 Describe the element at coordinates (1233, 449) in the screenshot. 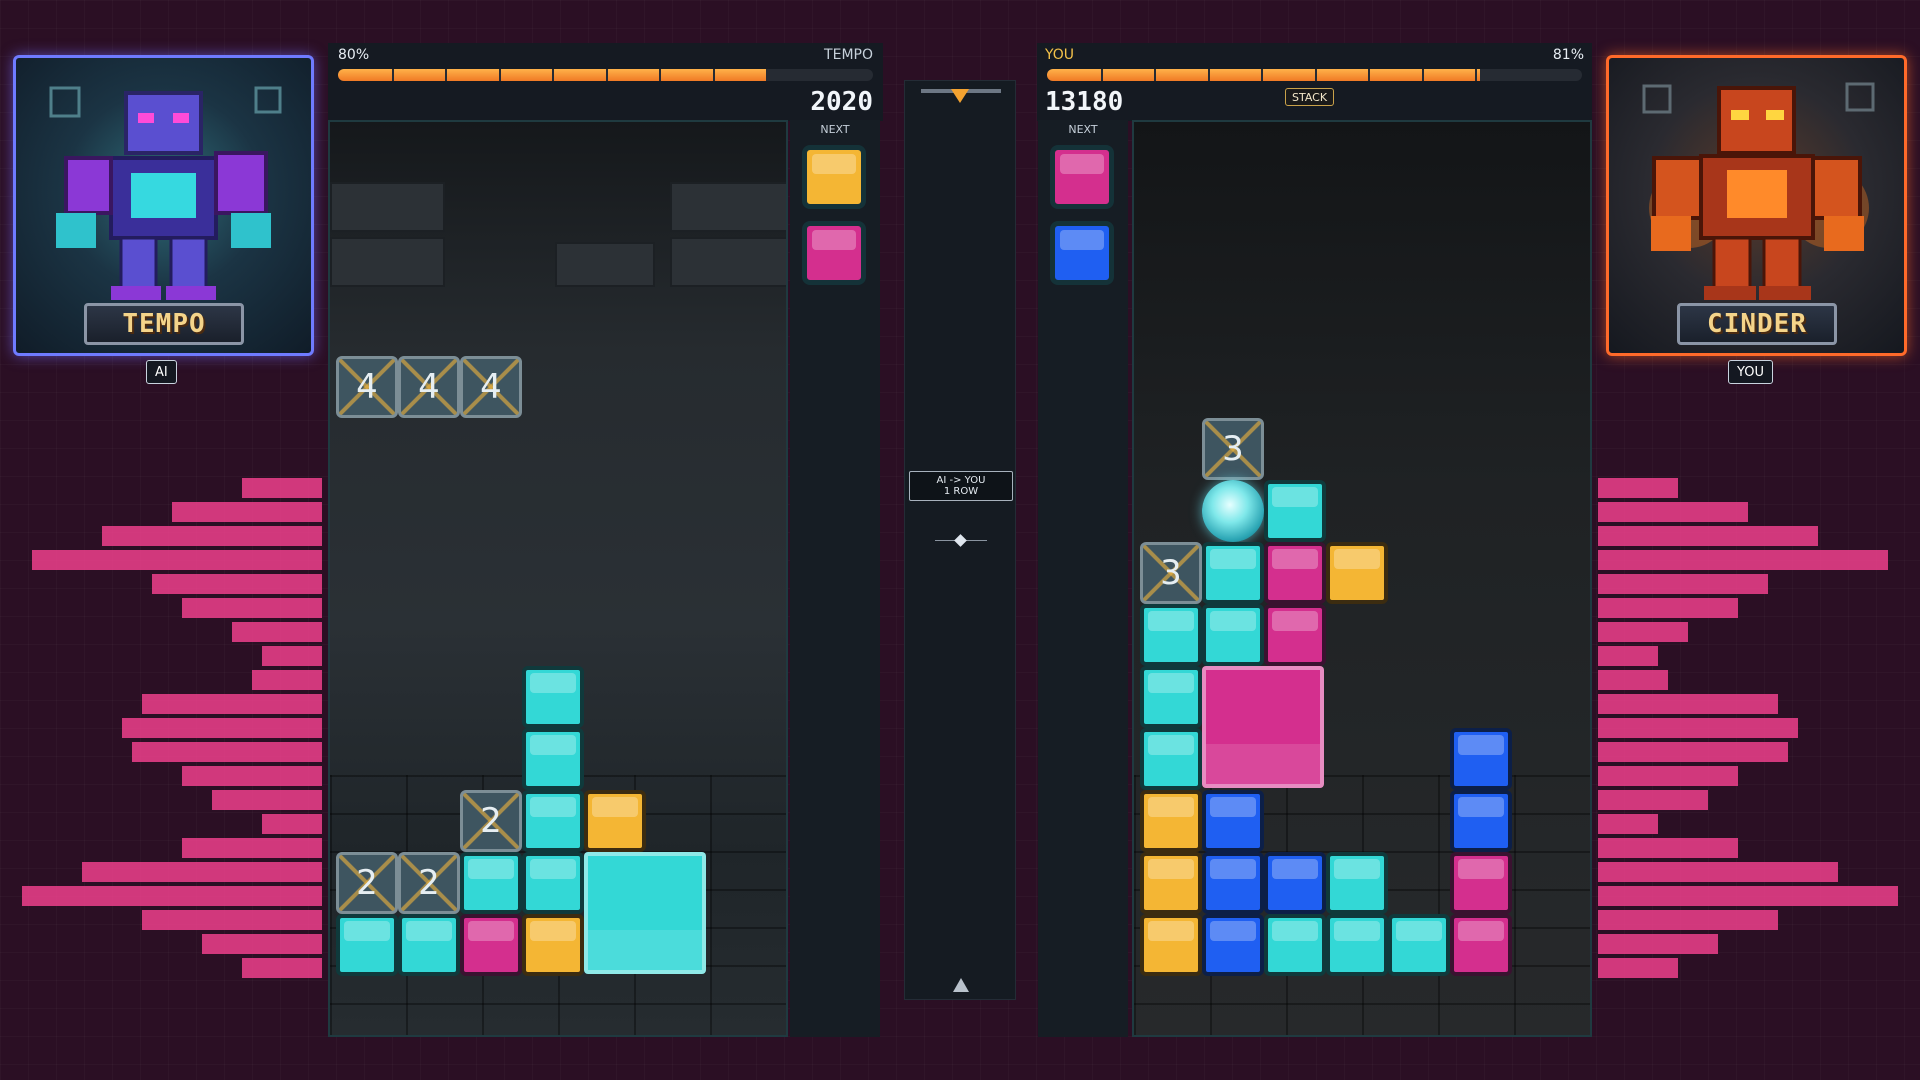

I see `you-block-numbered: 3` at that location.